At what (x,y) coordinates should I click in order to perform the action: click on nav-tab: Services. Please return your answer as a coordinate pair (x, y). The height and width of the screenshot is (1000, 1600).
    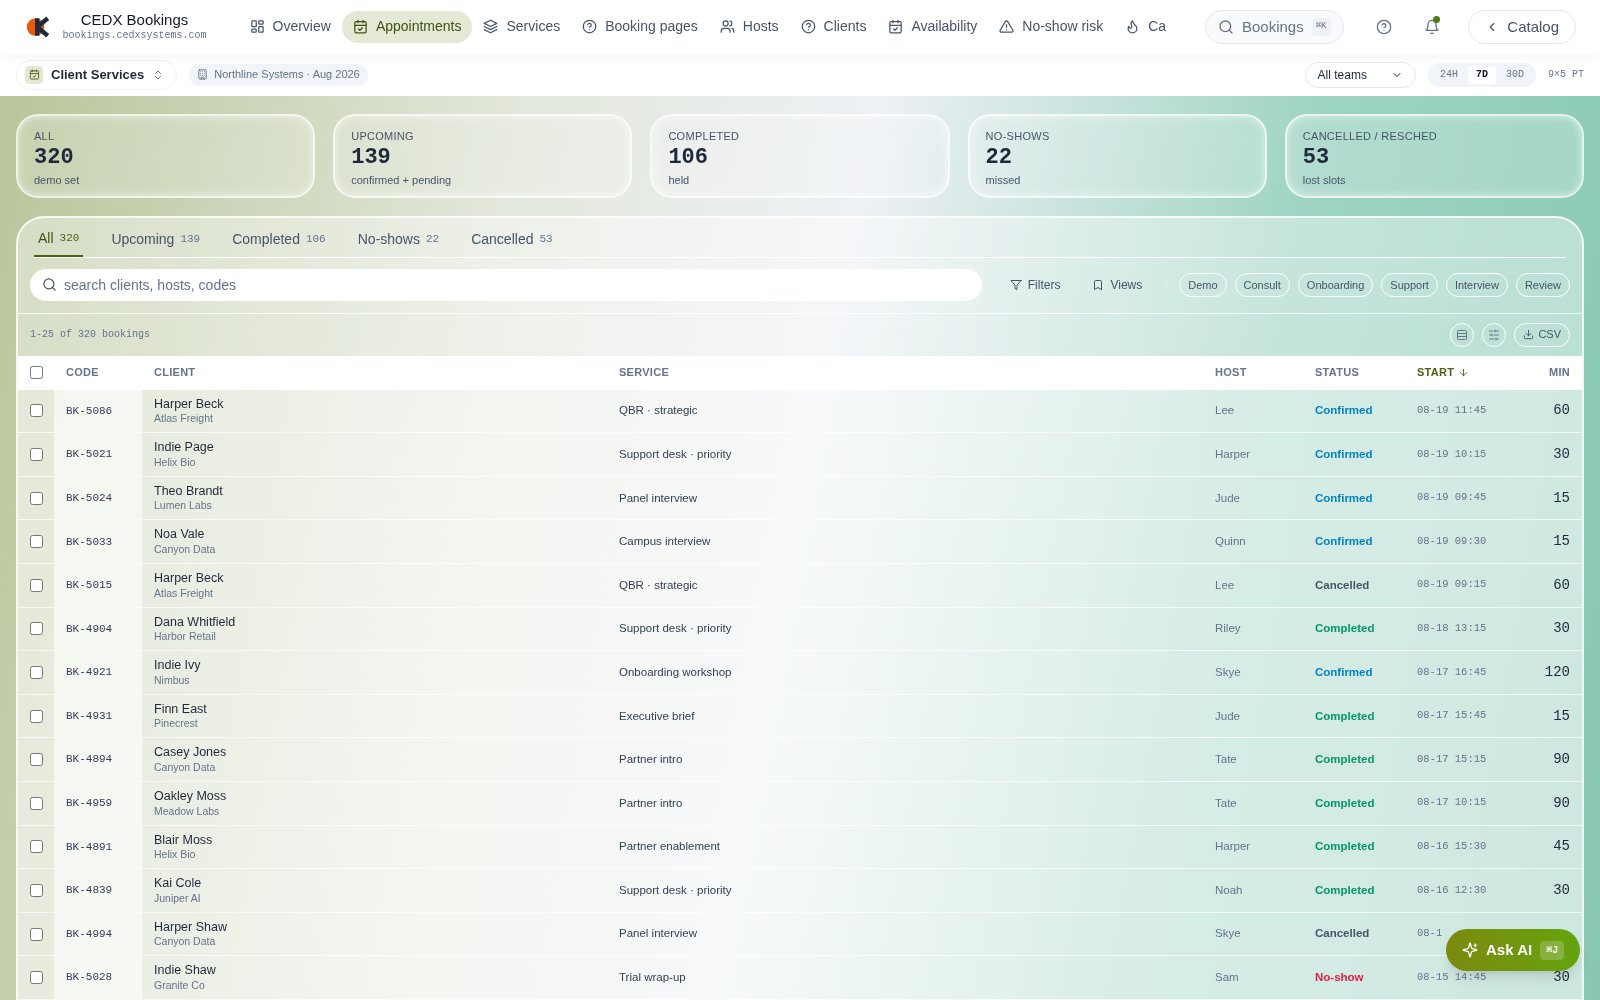
    Looking at the image, I should click on (522, 26).